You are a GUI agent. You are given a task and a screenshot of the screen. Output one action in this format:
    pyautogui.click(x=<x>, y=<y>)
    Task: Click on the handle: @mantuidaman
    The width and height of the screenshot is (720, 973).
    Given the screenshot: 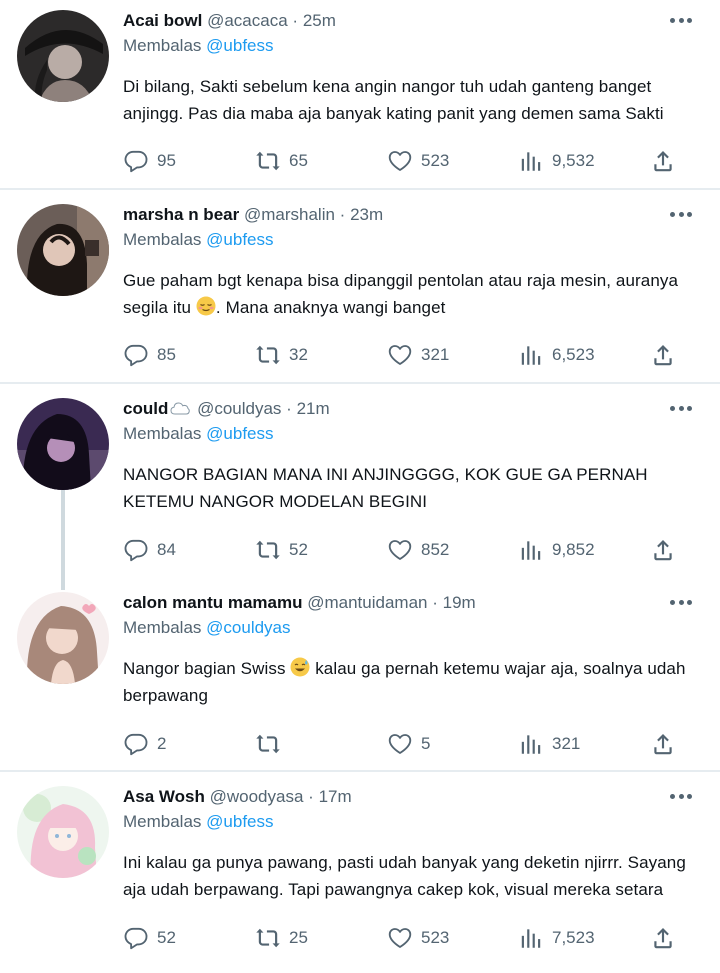 What is the action you would take?
    pyautogui.click(x=367, y=602)
    